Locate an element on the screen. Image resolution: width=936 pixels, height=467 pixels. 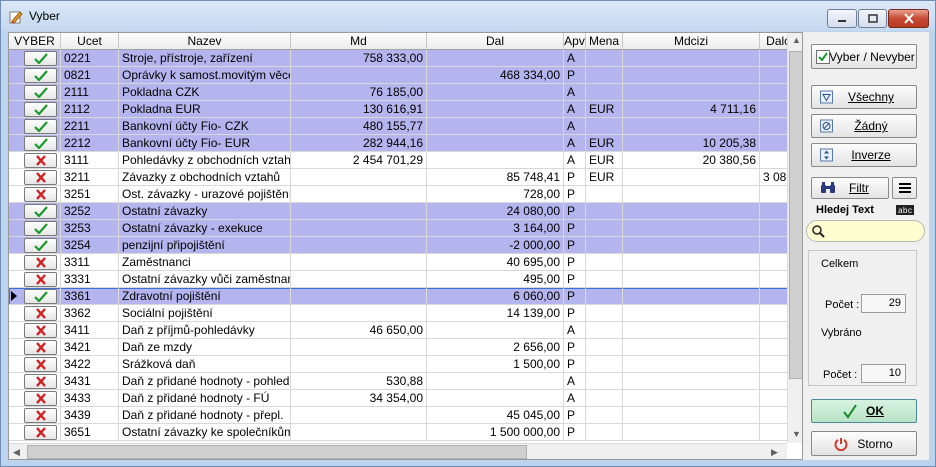
nazev-cell: Pokladna EUR is located at coordinates (205, 109).